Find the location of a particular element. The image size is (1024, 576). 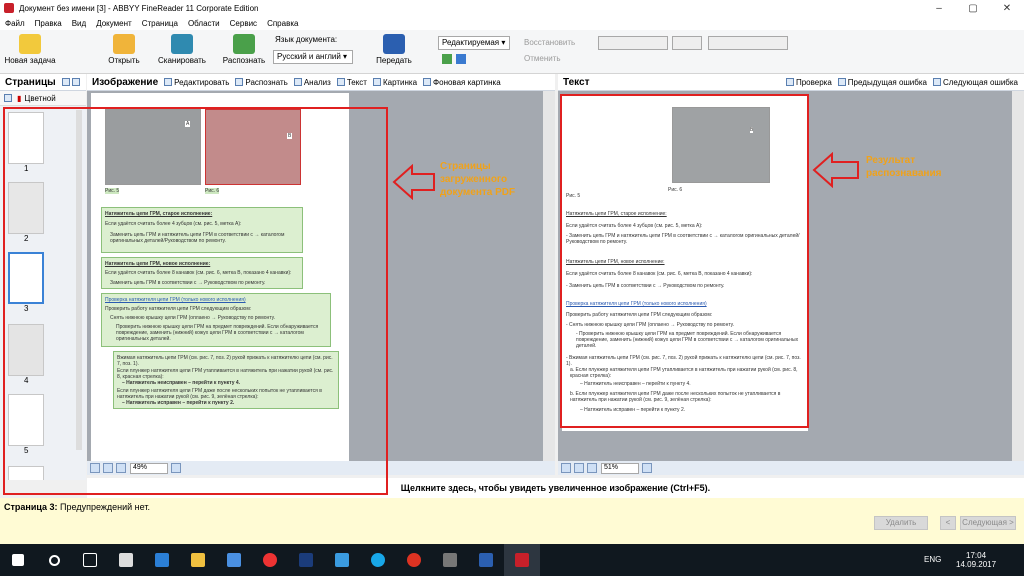

document-language-label: Язык документа: is located at coordinates (306, 39).